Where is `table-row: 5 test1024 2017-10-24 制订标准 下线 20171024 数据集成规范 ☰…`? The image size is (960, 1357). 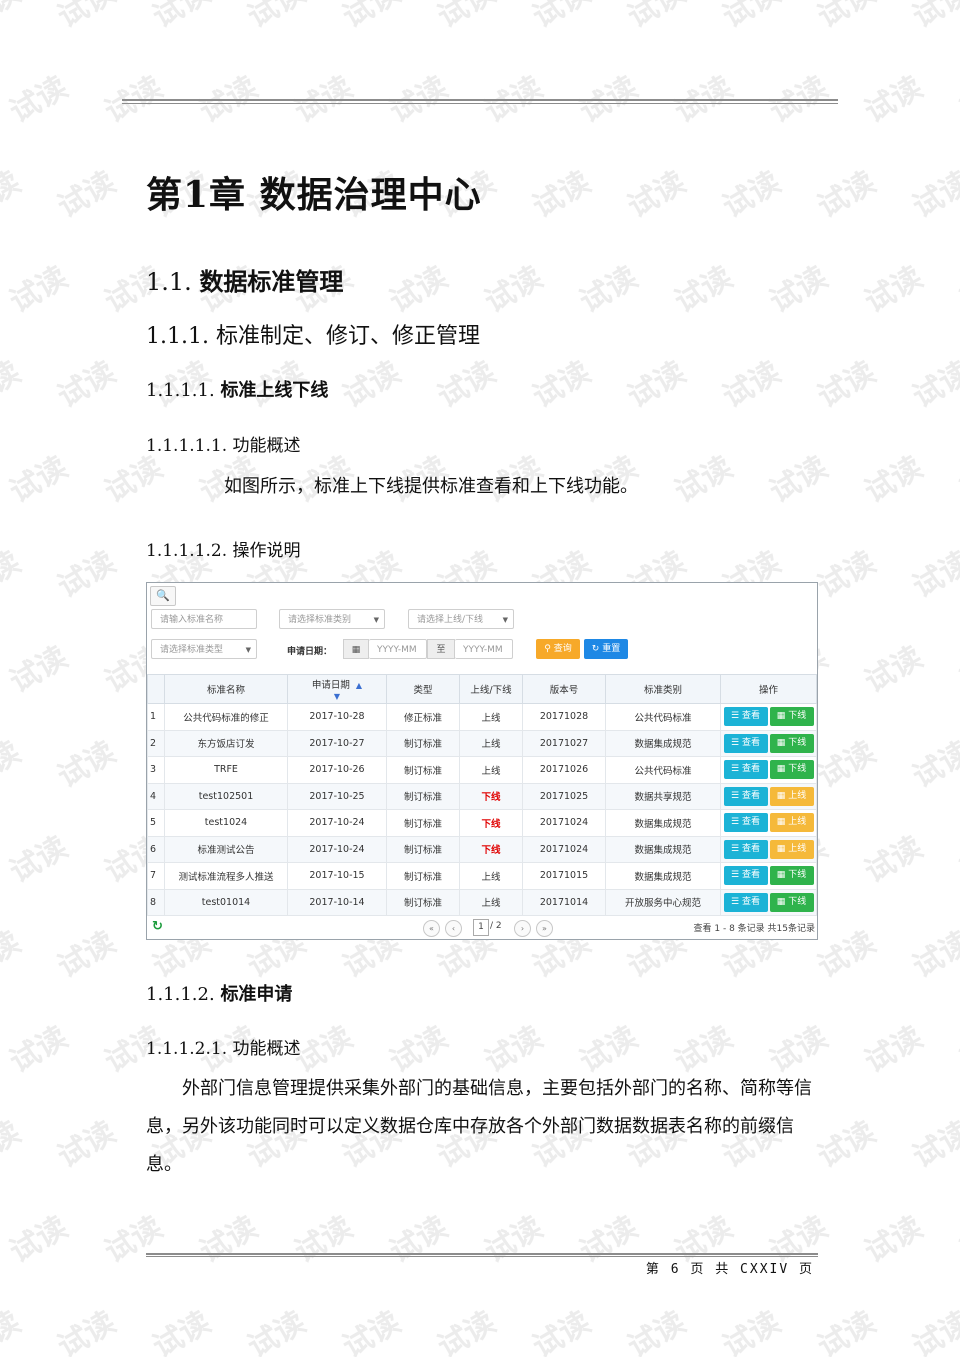
table-row: 5 test1024 2017-10-24 制订标准 下线 20171024 数据集成规范 ☰… is located at coordinates (482, 823).